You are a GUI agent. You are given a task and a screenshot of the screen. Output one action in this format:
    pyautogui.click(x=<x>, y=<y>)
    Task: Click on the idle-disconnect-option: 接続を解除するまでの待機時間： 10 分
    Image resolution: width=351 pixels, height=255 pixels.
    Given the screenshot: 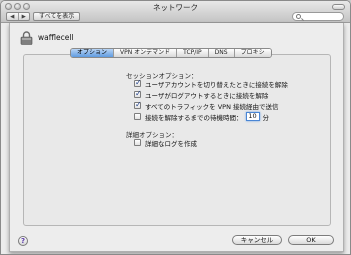 What is the action you would take?
    pyautogui.click(x=202, y=117)
    